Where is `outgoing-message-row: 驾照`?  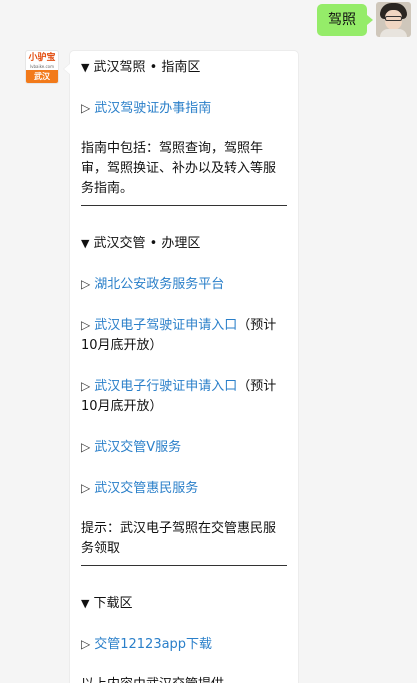
outgoing-message-row: 驾照 is located at coordinates (364, 19).